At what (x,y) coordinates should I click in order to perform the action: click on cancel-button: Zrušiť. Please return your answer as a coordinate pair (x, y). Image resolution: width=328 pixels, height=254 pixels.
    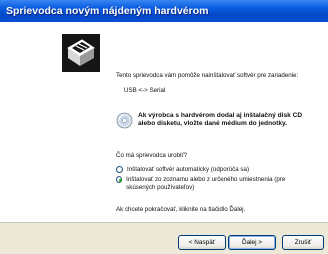
    Looking at the image, I should click on (303, 242).